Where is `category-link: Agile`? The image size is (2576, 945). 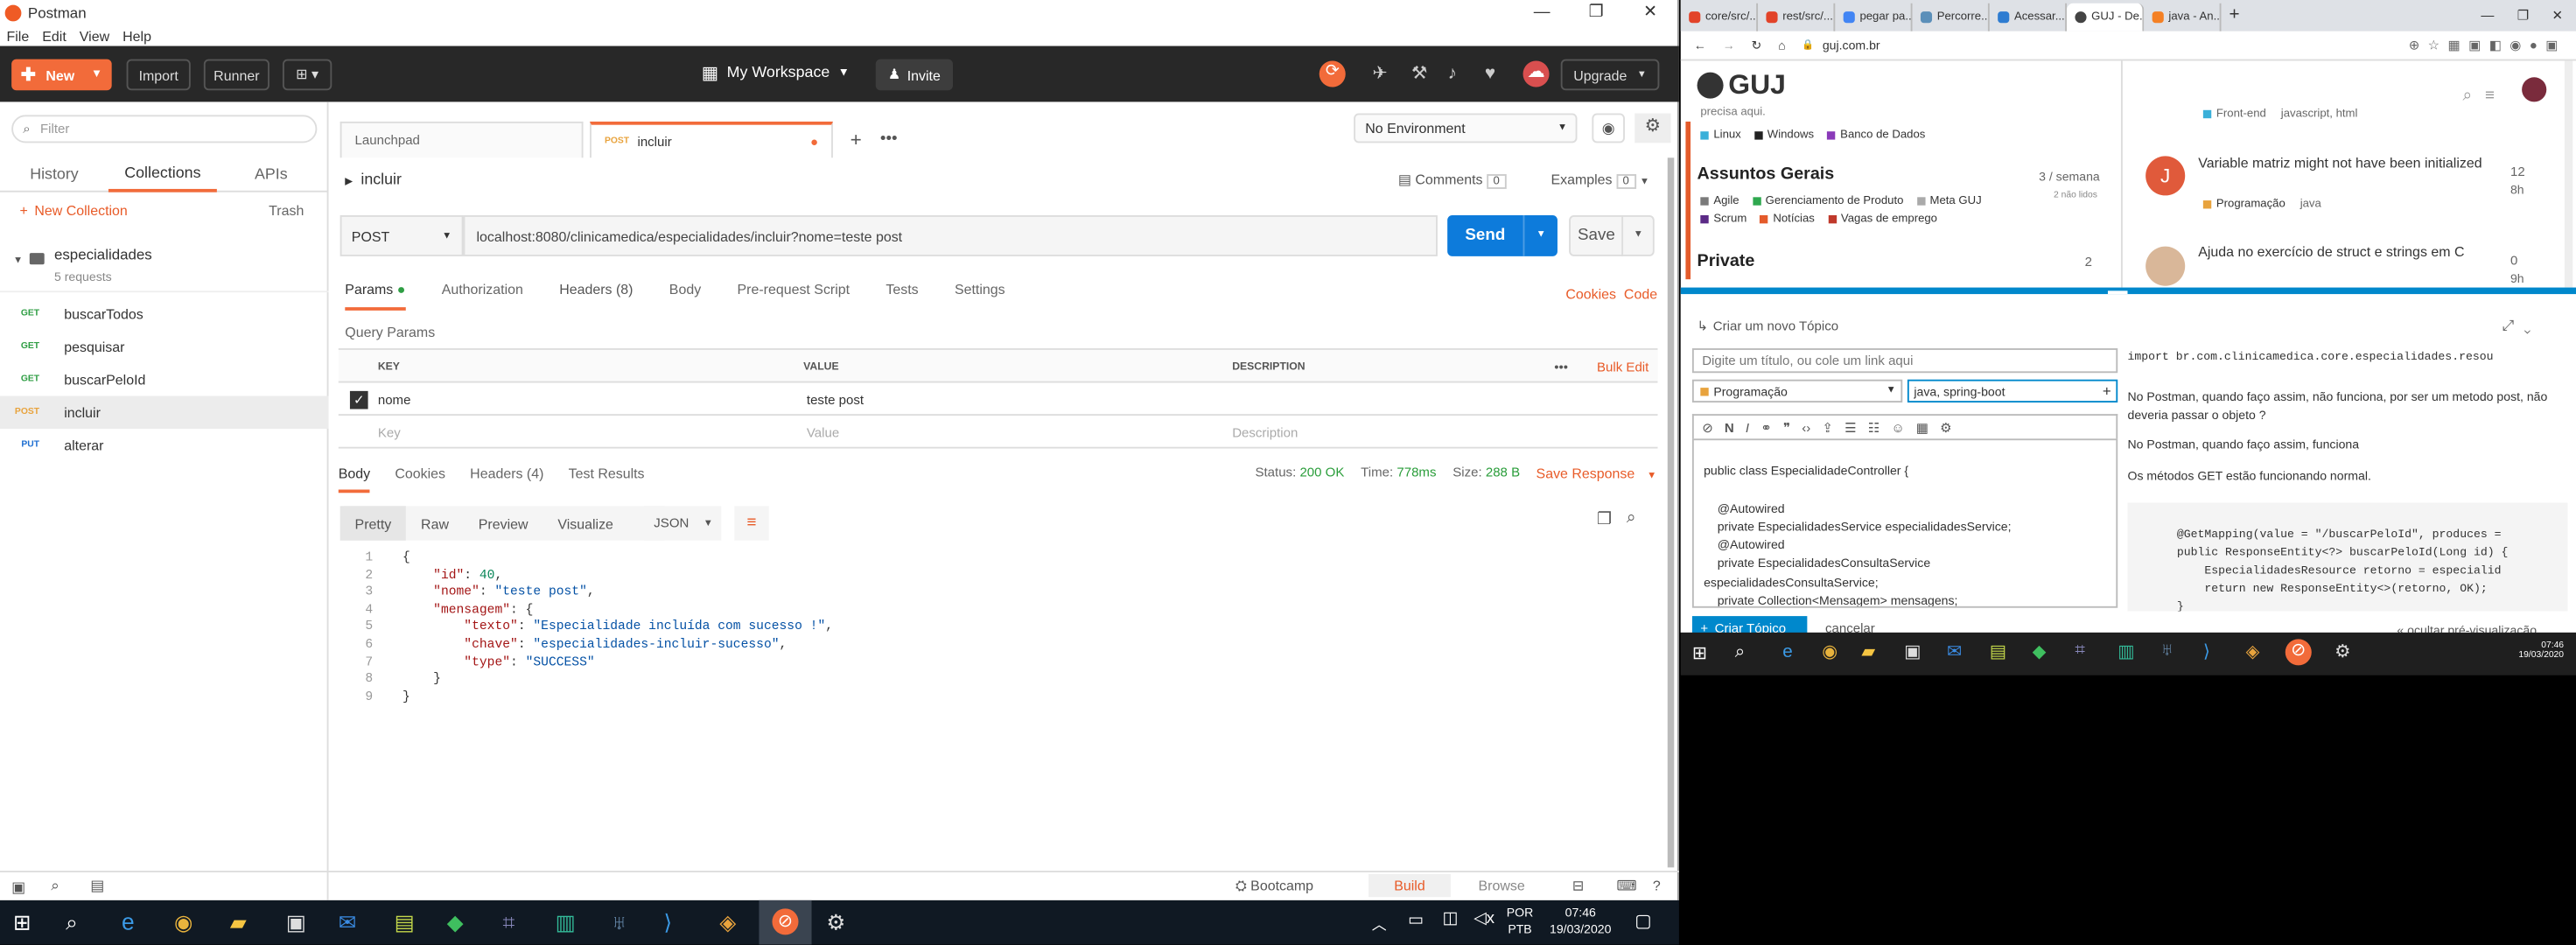
category-link: Agile is located at coordinates (1726, 200).